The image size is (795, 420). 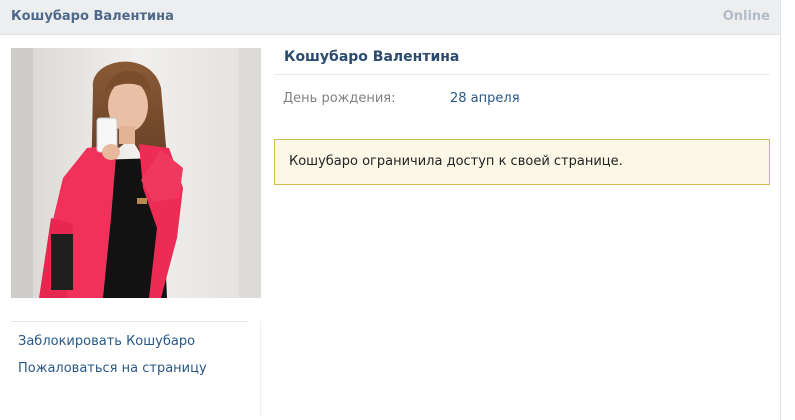 What do you see at coordinates (129, 321) in the screenshot?
I see `left-column-divider` at bounding box center [129, 321].